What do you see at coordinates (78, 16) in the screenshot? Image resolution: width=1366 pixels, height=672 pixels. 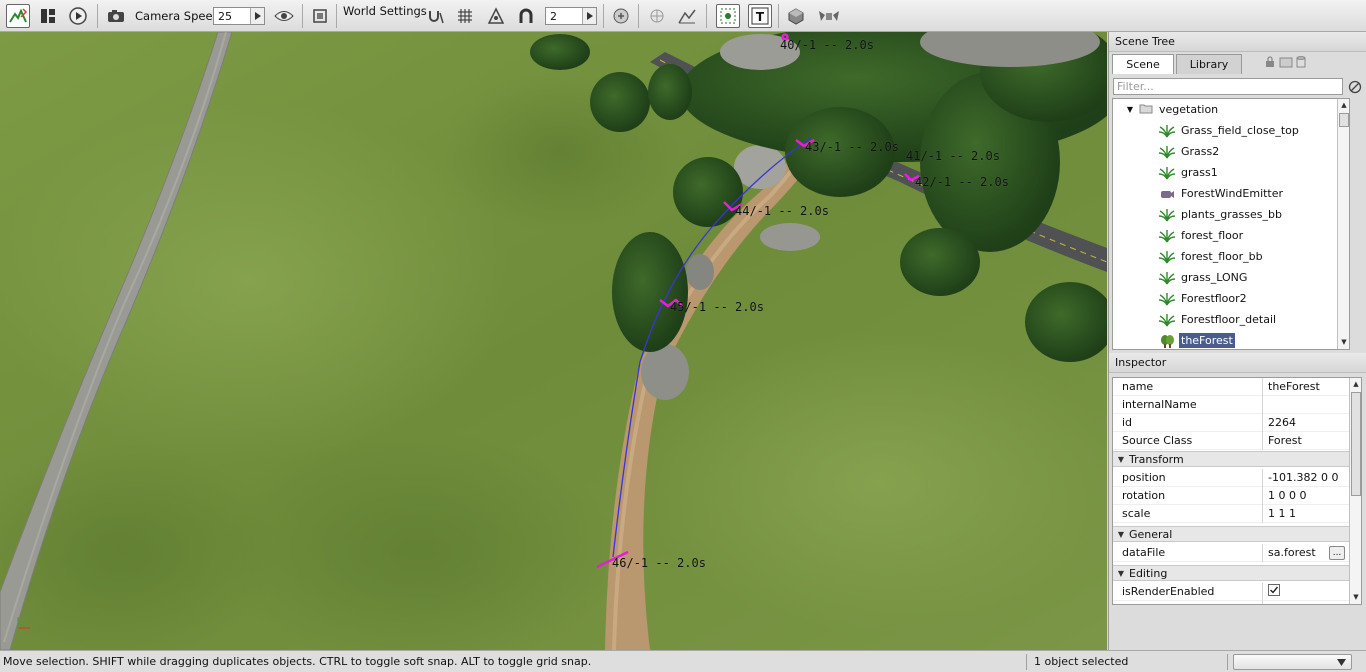 I see `play-icon` at bounding box center [78, 16].